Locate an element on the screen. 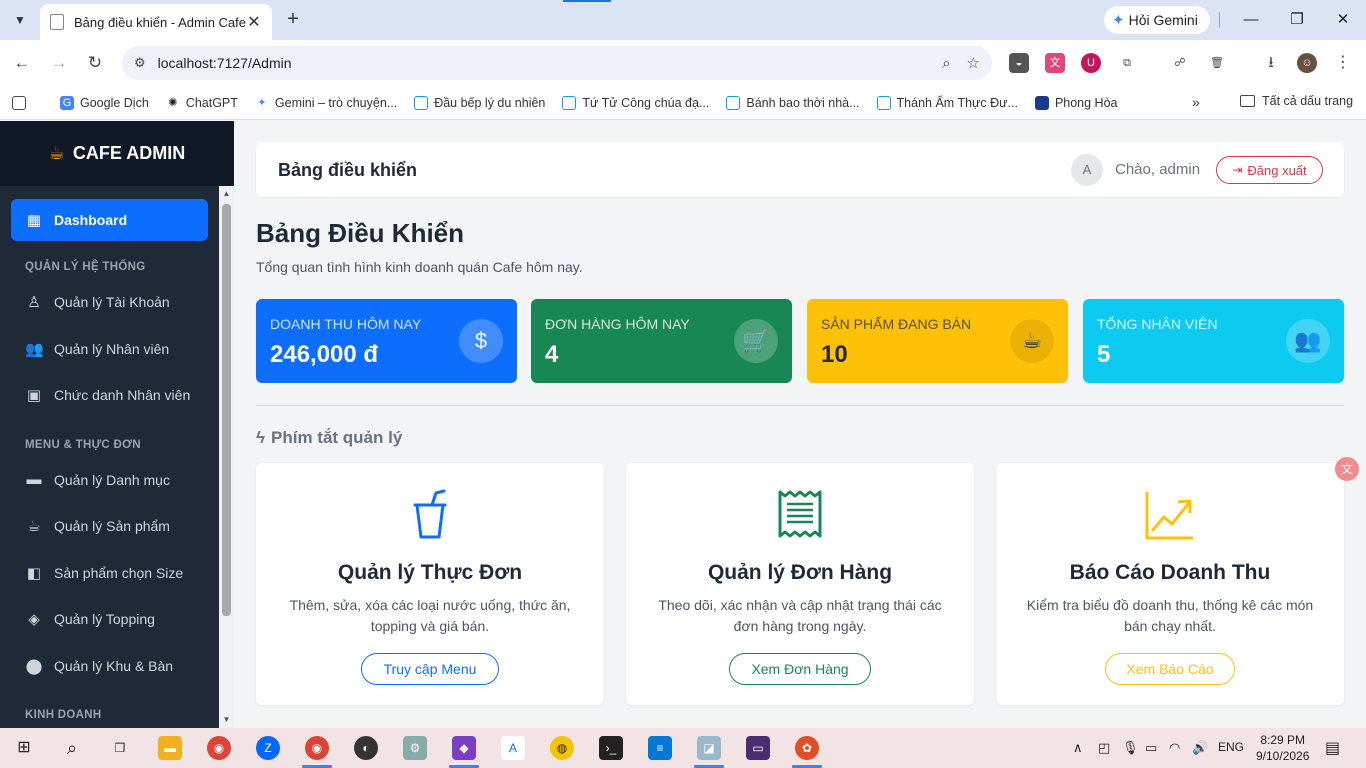 The image size is (1366, 768). app-yellow-icon: ◍ is located at coordinates (562, 748).